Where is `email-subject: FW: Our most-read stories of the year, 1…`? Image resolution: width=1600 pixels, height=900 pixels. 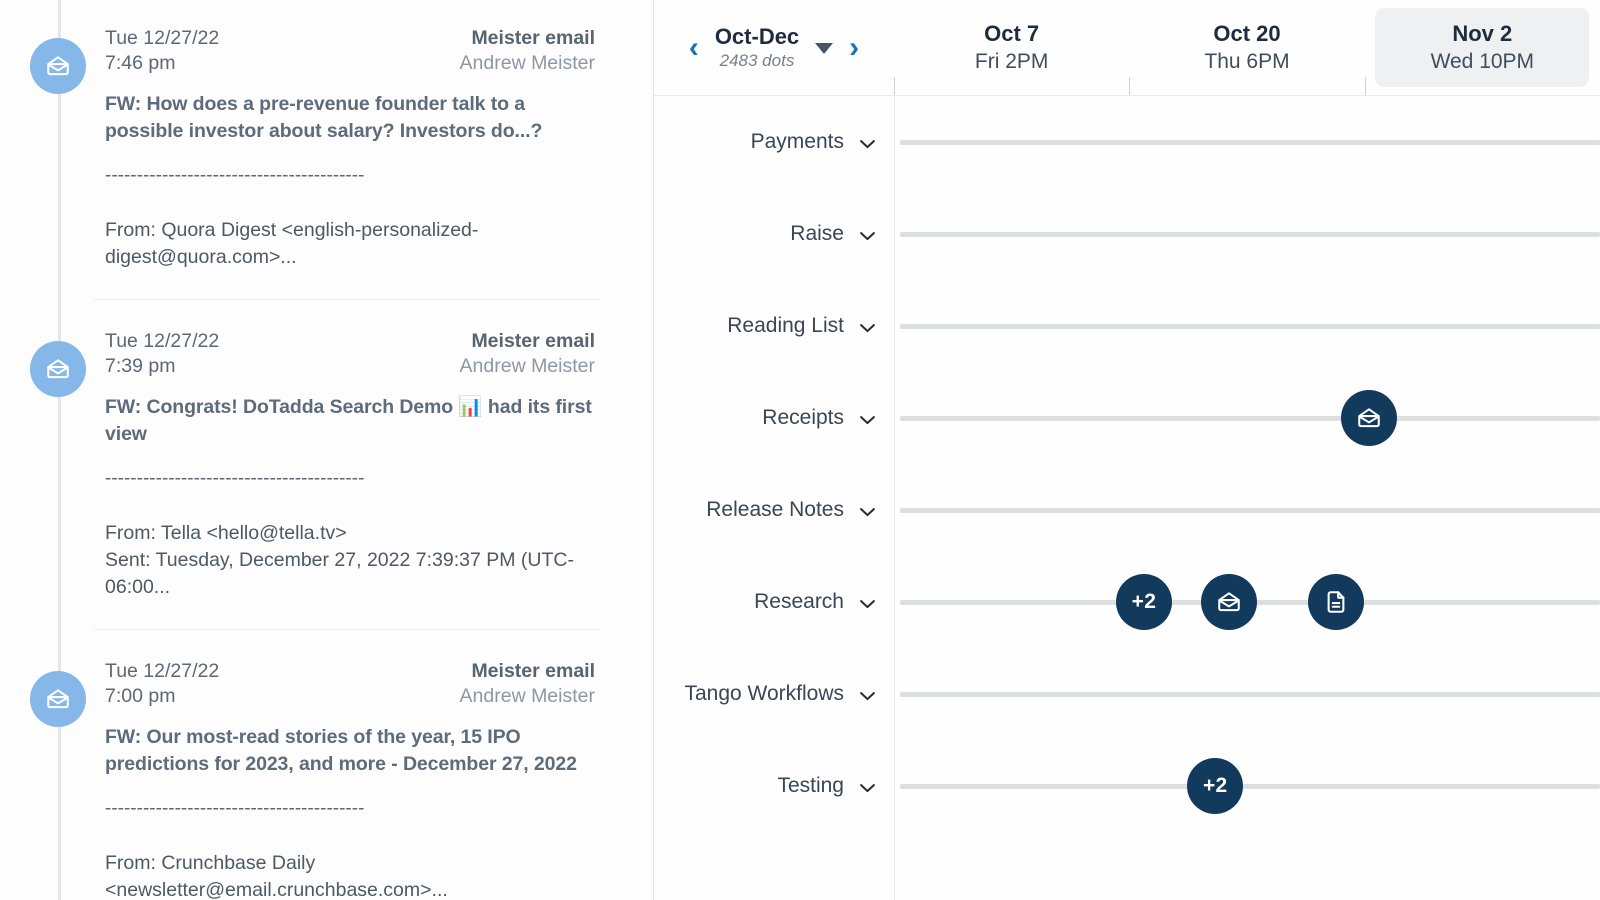
email-subject: FW: Our most-read stories of the year, 1… is located at coordinates (350, 751).